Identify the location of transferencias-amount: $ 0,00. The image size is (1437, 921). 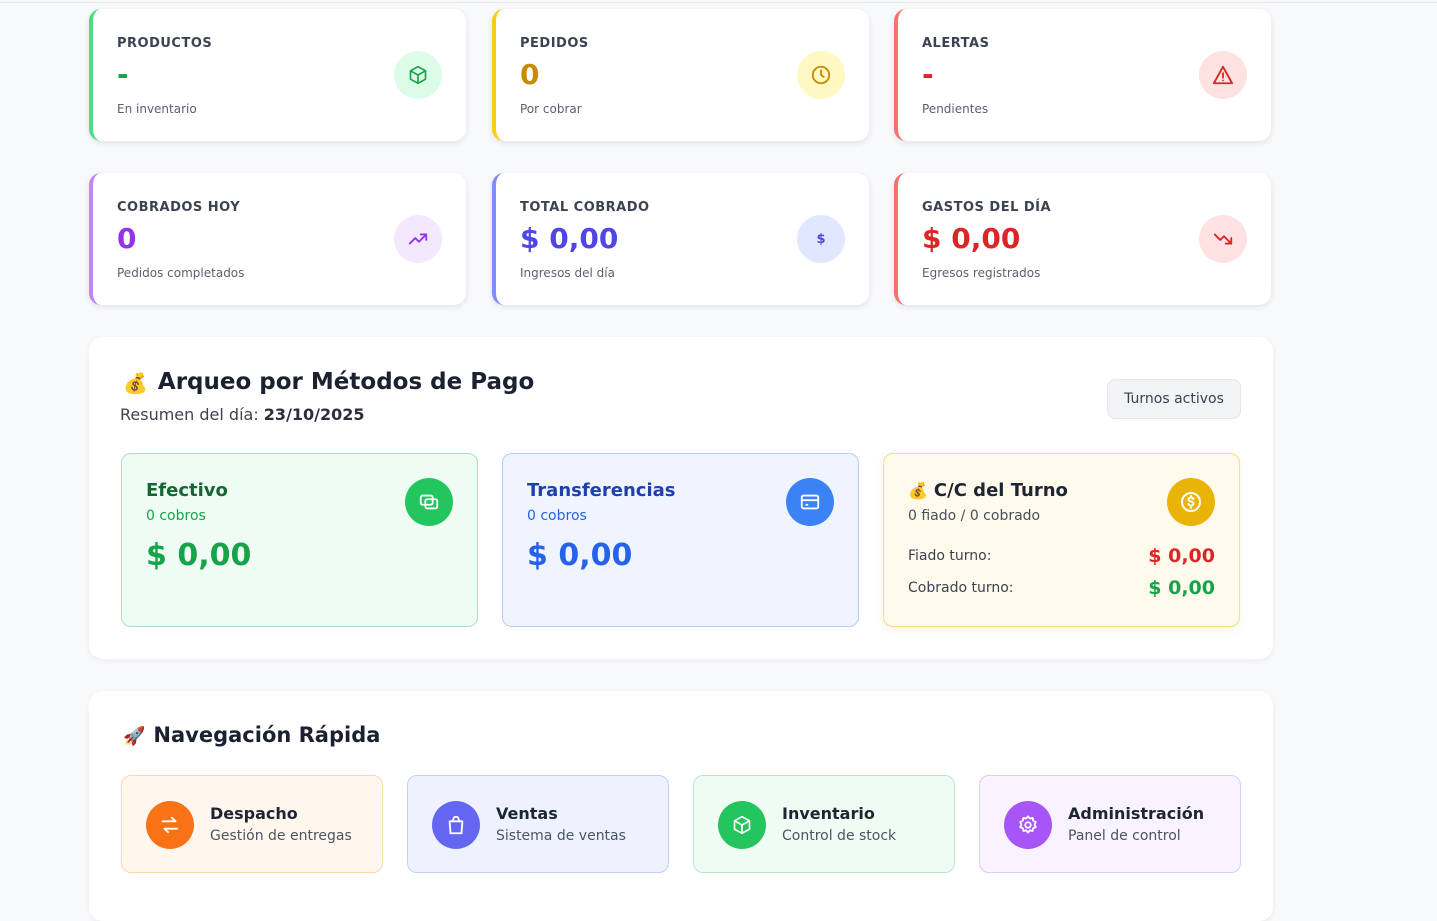
(580, 555).